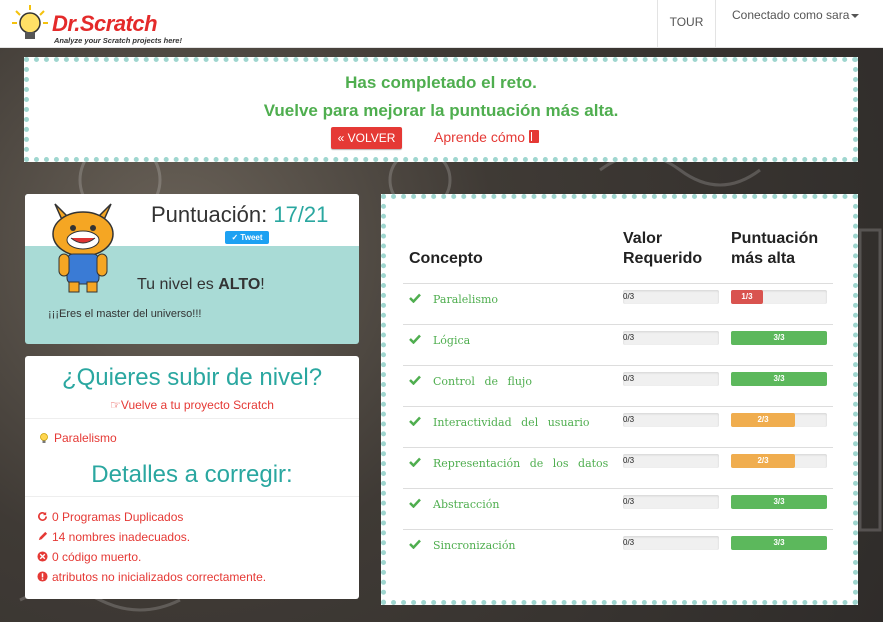  What do you see at coordinates (511, 422) in the screenshot?
I see `concept-name: Interactividad del usuario` at bounding box center [511, 422].